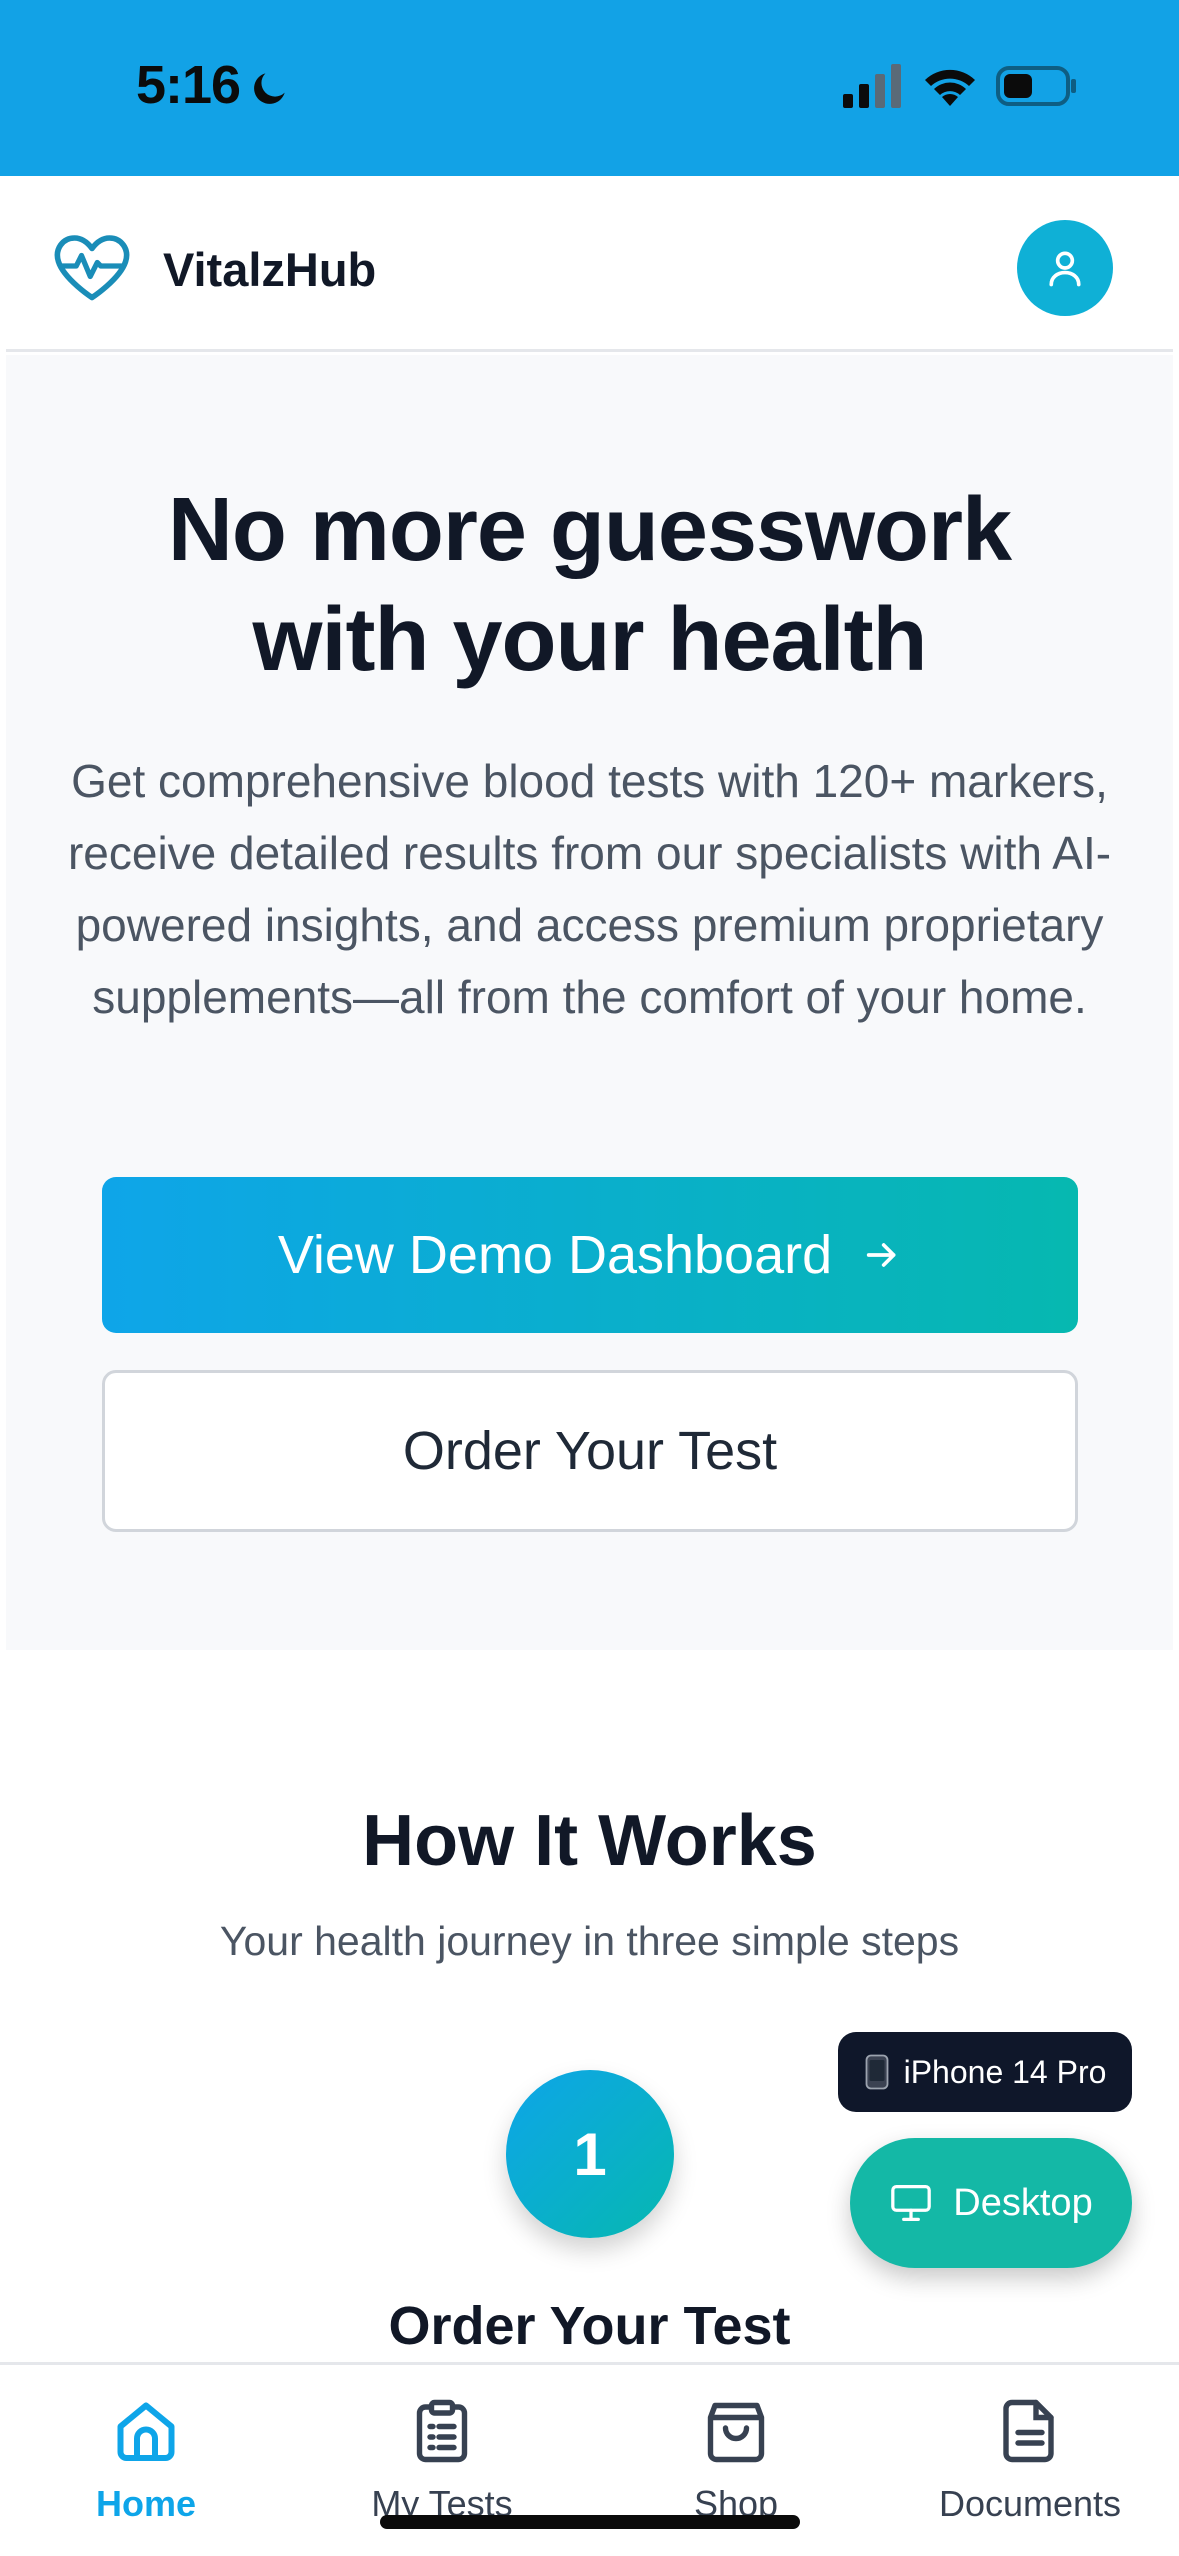 The height and width of the screenshot is (2556, 1179). I want to click on desktop-view-label: Desktop, so click(1023, 2202).